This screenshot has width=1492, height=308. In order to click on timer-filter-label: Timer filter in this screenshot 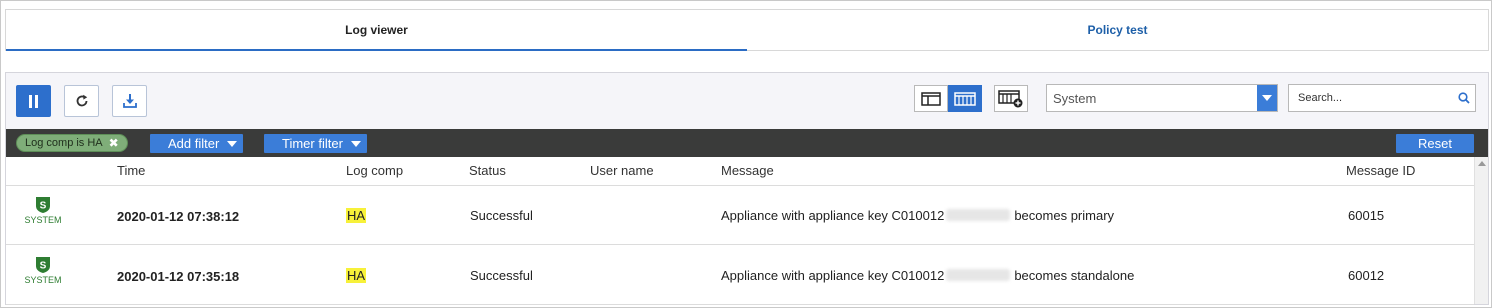, I will do `click(312, 143)`.